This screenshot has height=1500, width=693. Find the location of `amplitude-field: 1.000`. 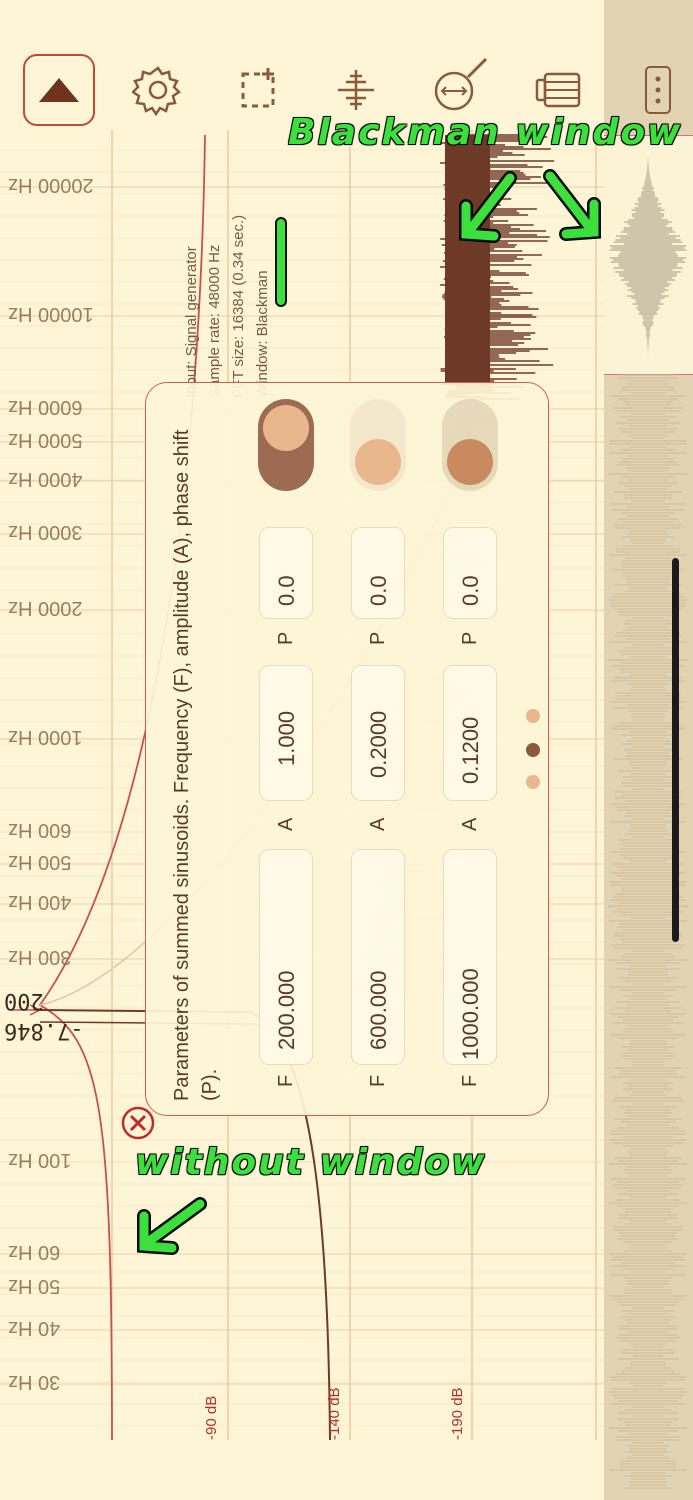

amplitude-field: 1.000 is located at coordinates (286, 733).